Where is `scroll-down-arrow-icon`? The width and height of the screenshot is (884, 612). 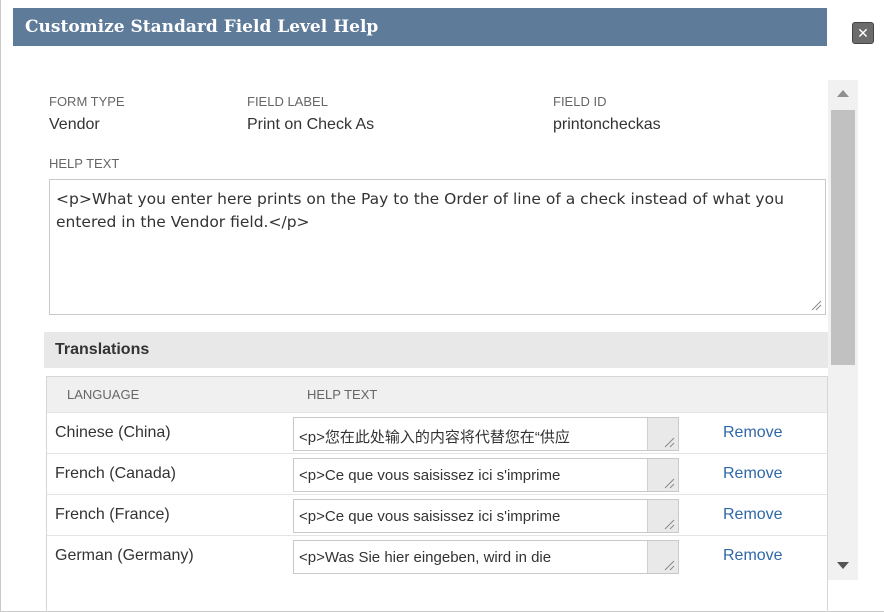 scroll-down-arrow-icon is located at coordinates (843, 565).